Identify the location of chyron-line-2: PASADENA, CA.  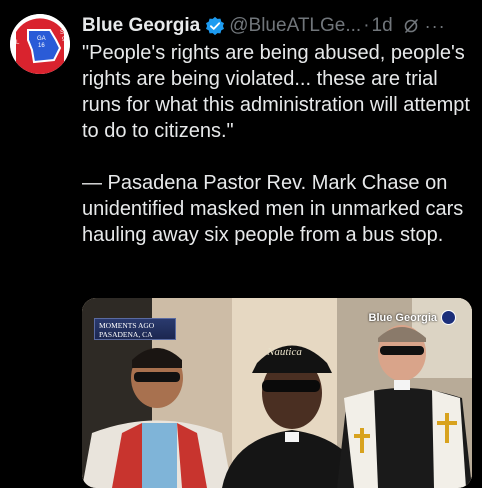
(126, 334).